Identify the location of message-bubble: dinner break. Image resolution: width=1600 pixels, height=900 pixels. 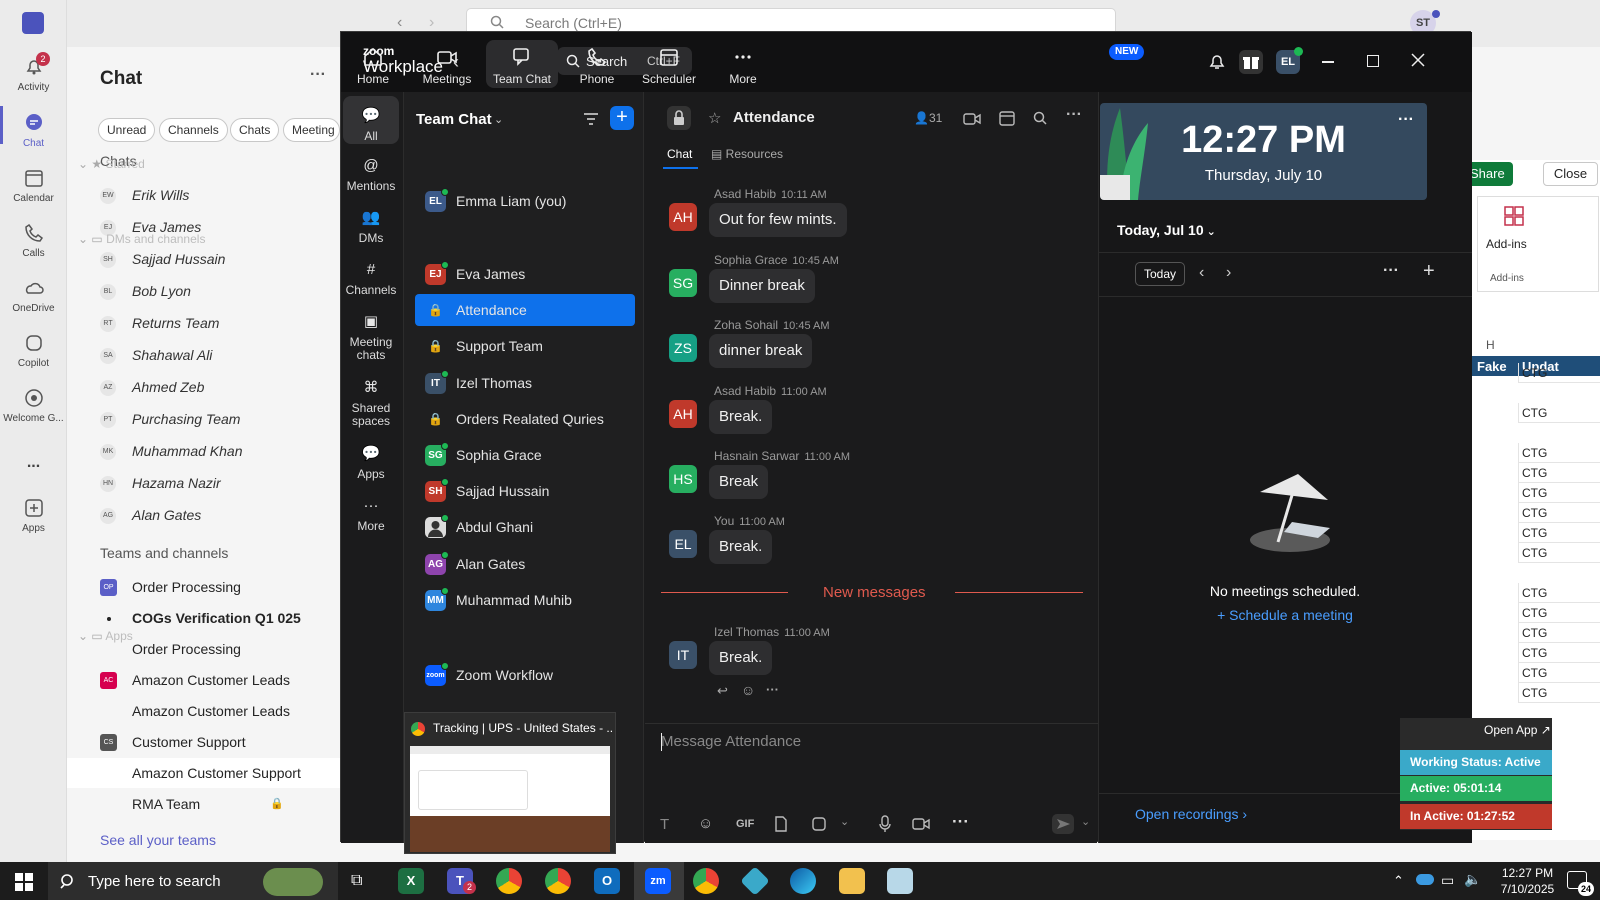
(761, 351).